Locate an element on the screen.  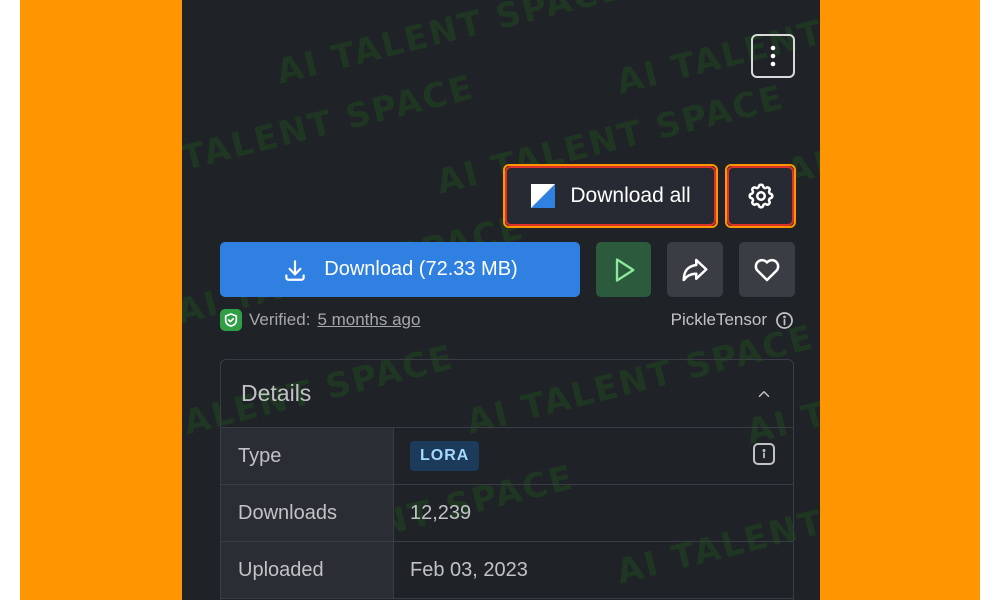
verification-status: Verified: 5 months ago is located at coordinates (320, 320).